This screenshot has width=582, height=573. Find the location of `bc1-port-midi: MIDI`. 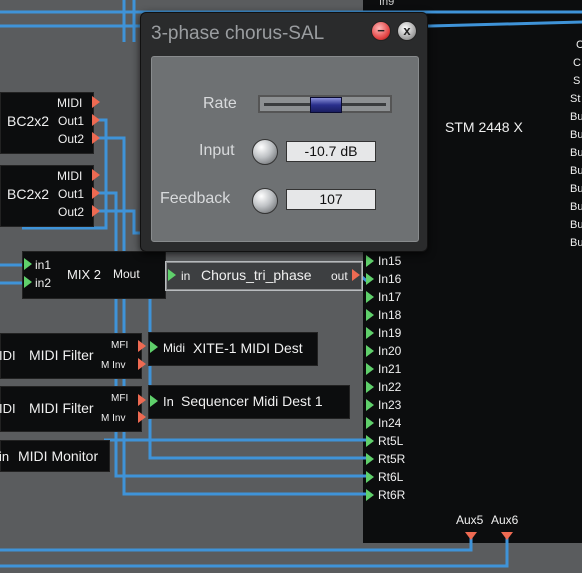

bc1-port-midi: MIDI is located at coordinates (70, 103).